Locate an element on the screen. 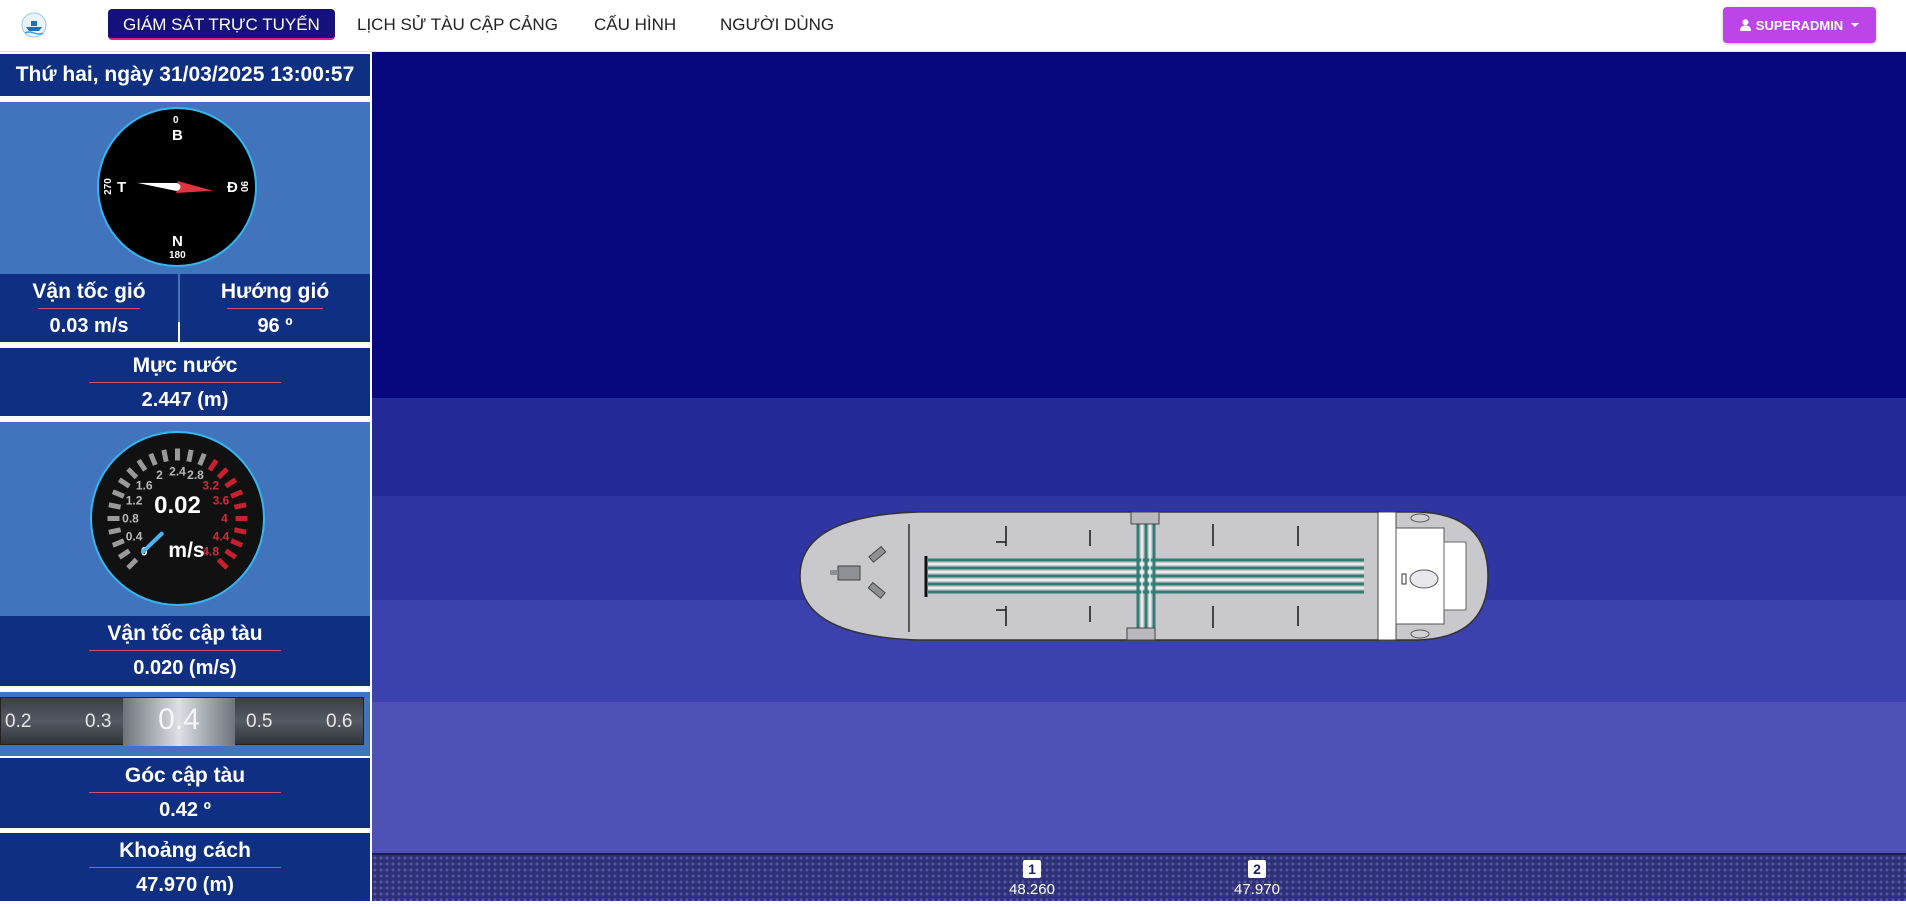 This screenshot has width=1906, height=907. distance-card: Khoảng cách 47.970 (m) is located at coordinates (185, 867).